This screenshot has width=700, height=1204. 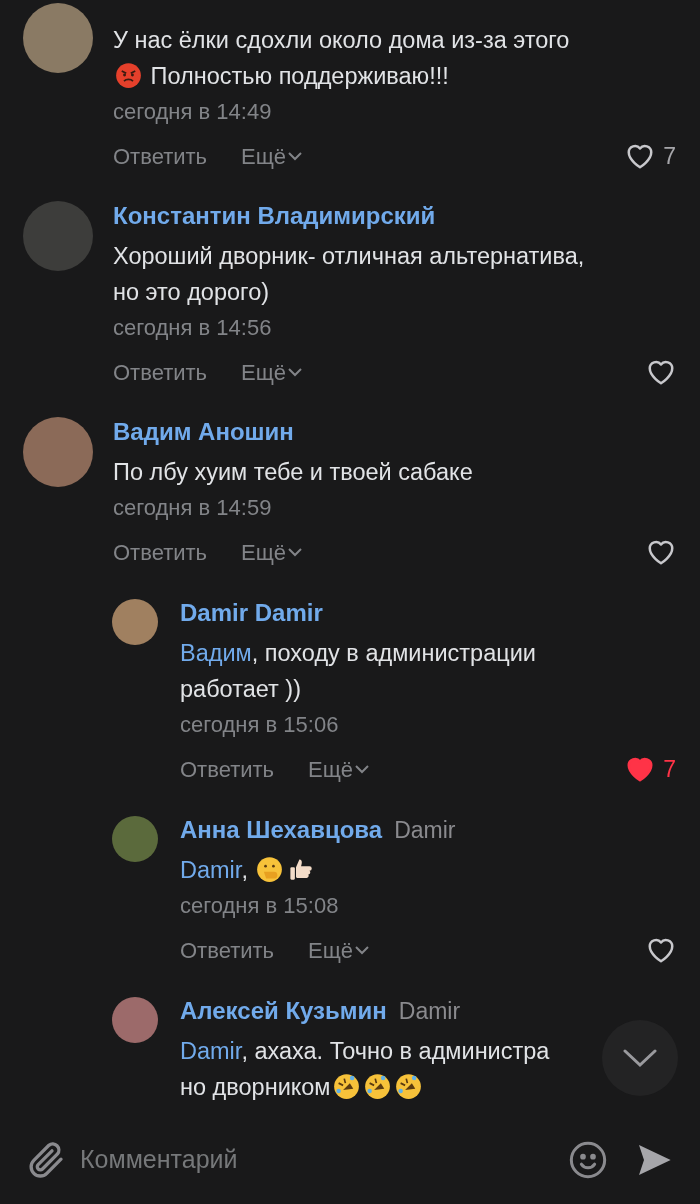 I want to click on comment-time: сегодня в 14:49, so click(x=193, y=112).